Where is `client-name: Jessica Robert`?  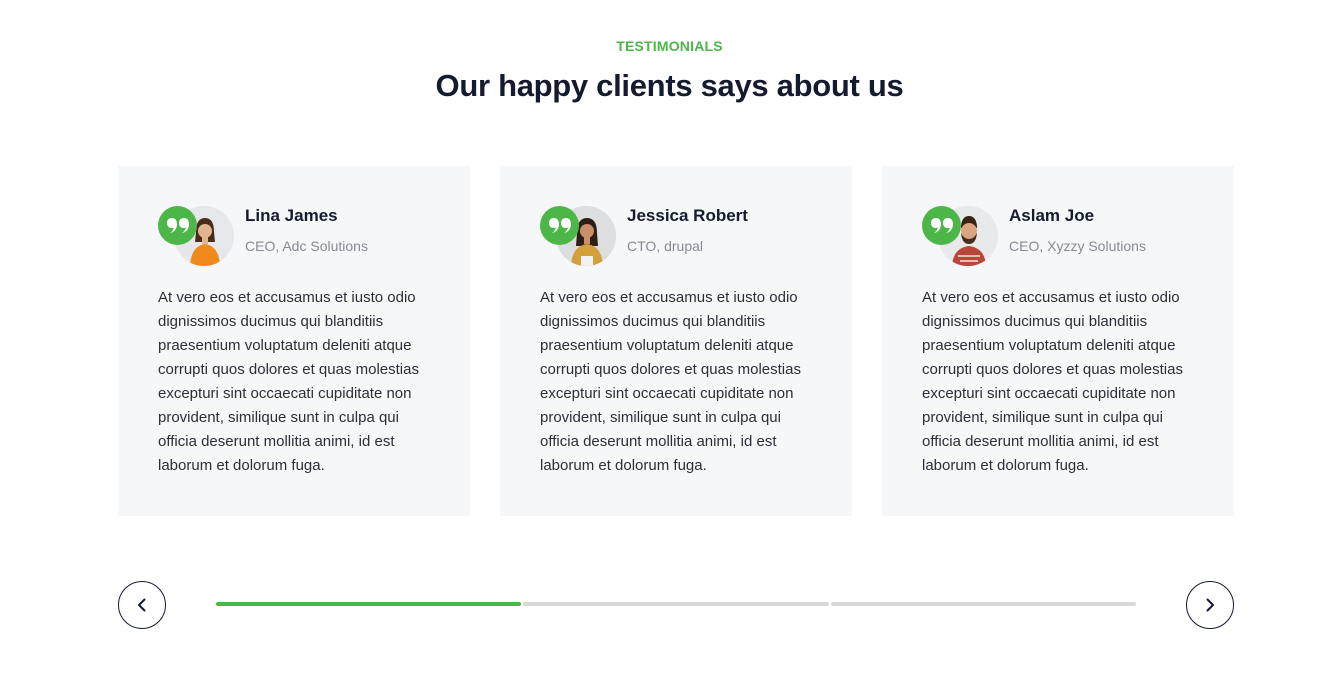
client-name: Jessica Robert is located at coordinates (687, 215).